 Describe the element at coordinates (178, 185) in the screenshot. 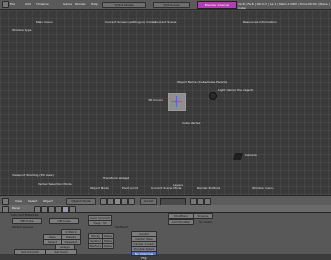

I see `annotation-layers: Layers` at that location.